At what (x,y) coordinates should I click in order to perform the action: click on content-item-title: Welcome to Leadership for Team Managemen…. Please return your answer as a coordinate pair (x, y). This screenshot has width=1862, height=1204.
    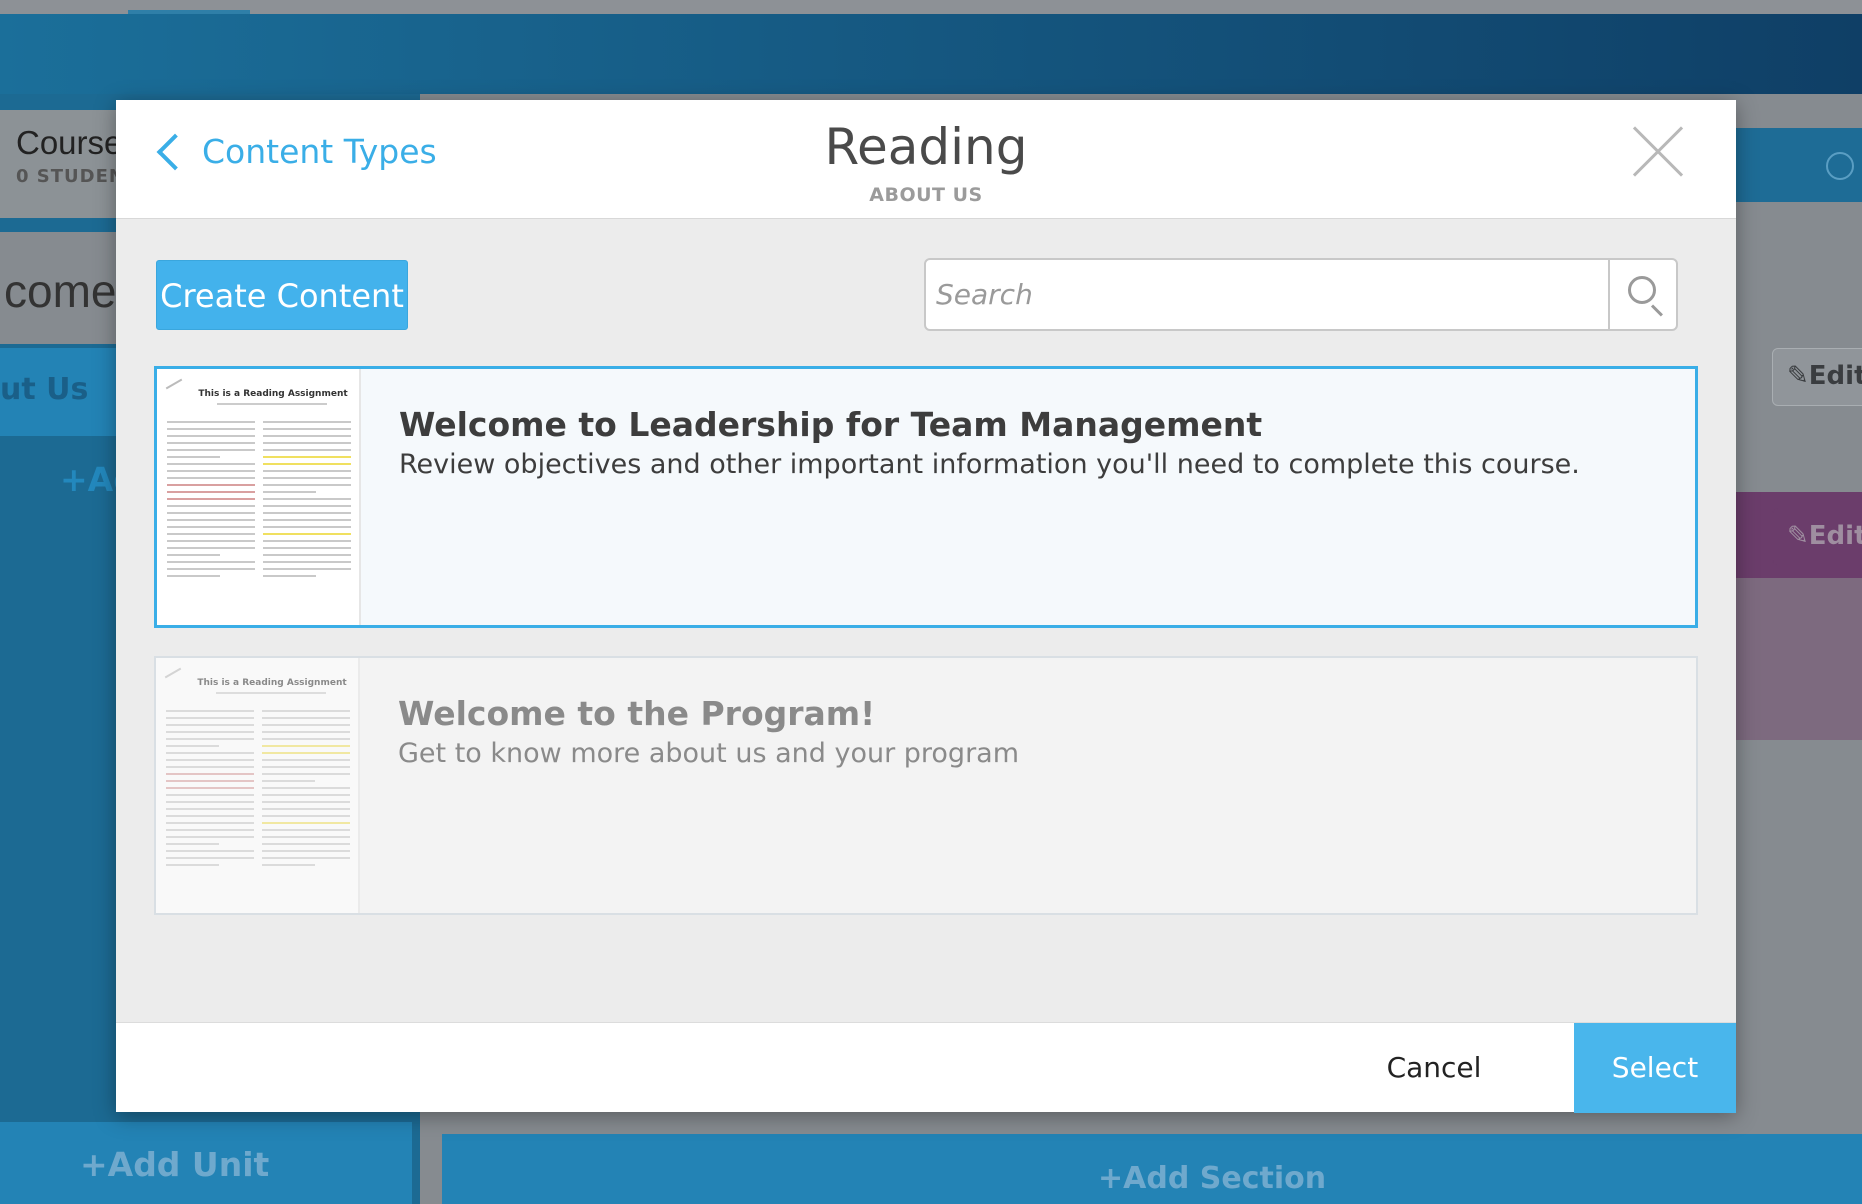
    Looking at the image, I should click on (831, 424).